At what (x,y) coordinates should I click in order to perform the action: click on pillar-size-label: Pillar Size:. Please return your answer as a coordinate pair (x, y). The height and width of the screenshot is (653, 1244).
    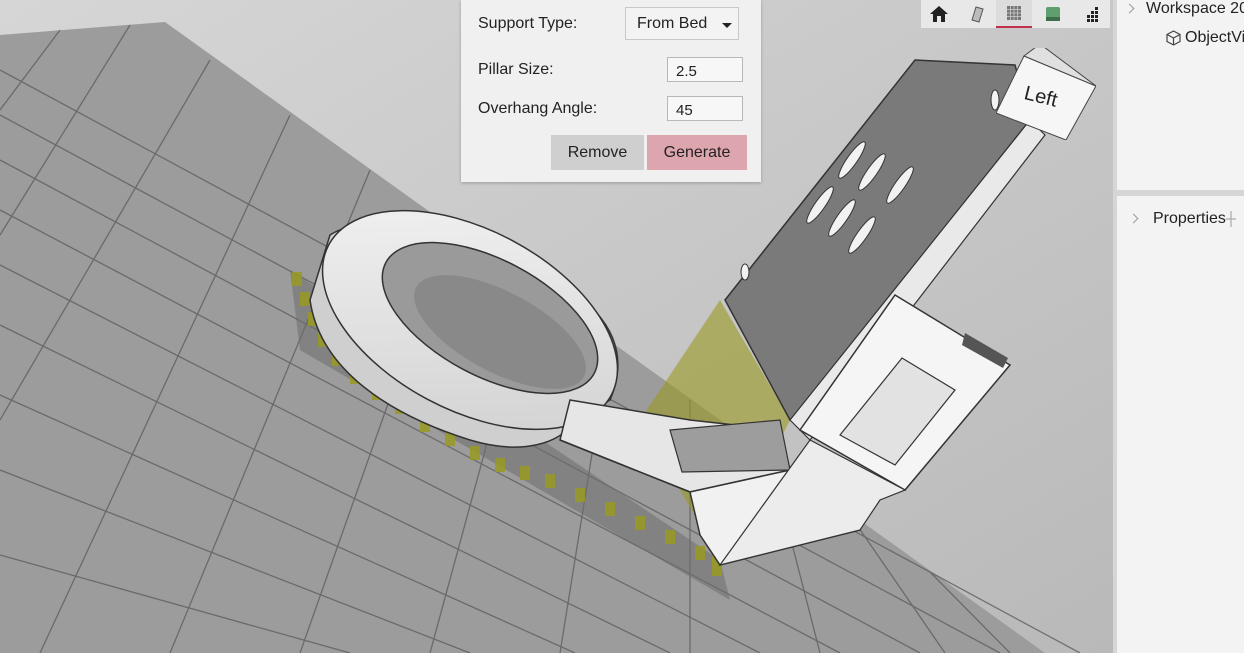
    Looking at the image, I should click on (516, 69).